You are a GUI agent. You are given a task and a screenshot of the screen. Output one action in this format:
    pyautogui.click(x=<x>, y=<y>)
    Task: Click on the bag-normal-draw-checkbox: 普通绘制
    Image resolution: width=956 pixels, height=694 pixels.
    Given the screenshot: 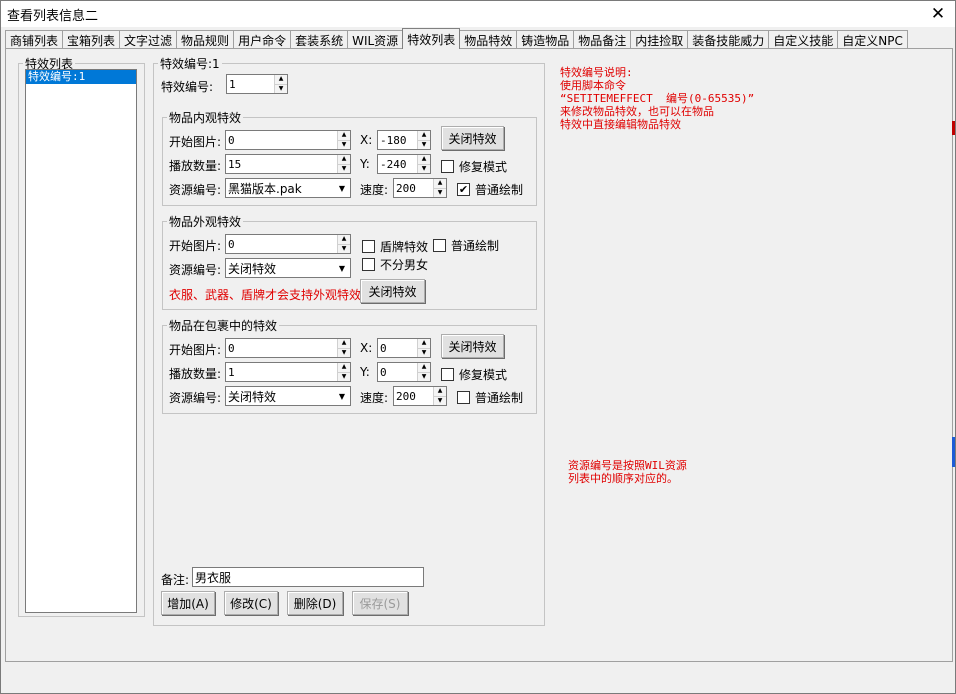 What is the action you would take?
    pyautogui.click(x=490, y=397)
    